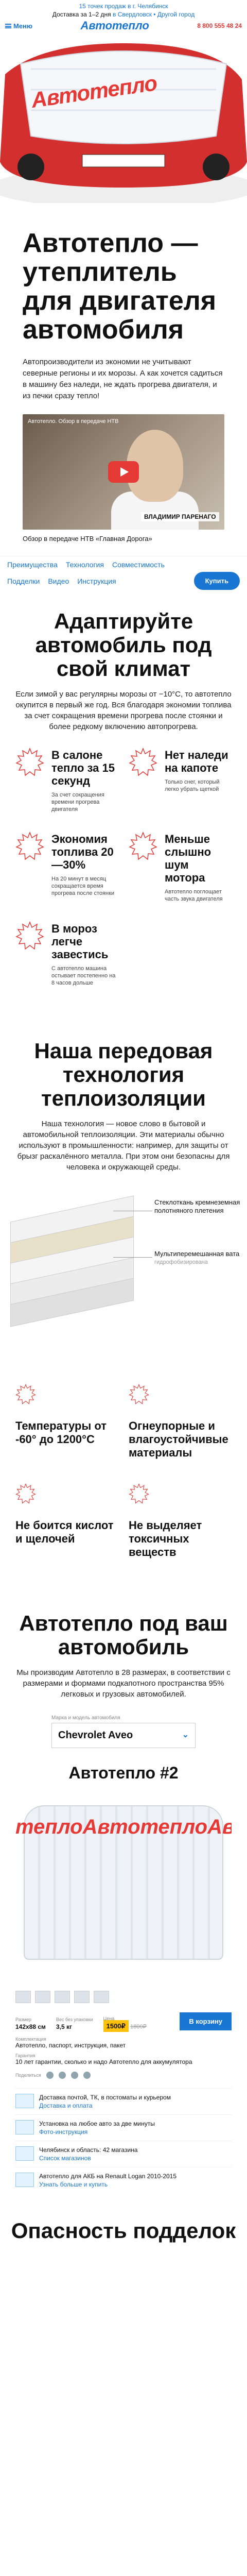 This screenshot has height=2576, width=247. I want to click on car-select-label: Марка и модель автомобиля, so click(85, 1718).